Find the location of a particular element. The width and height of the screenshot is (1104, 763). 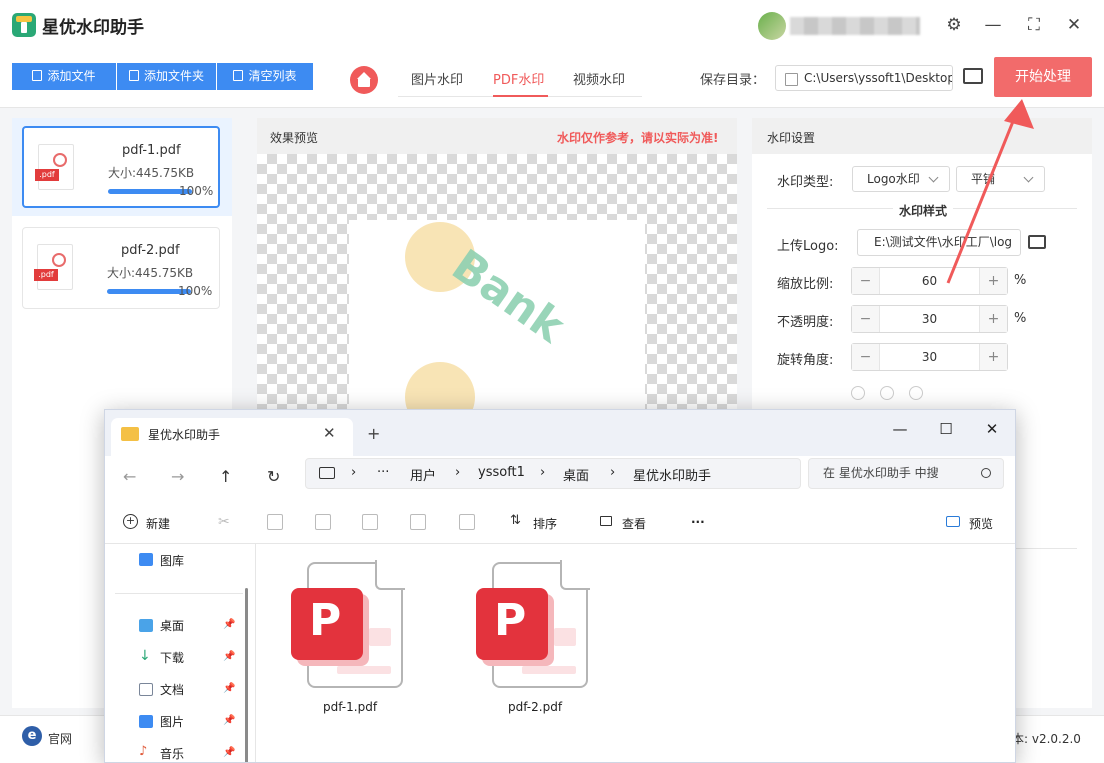

music-icon: ♪ is located at coordinates (143, 751).